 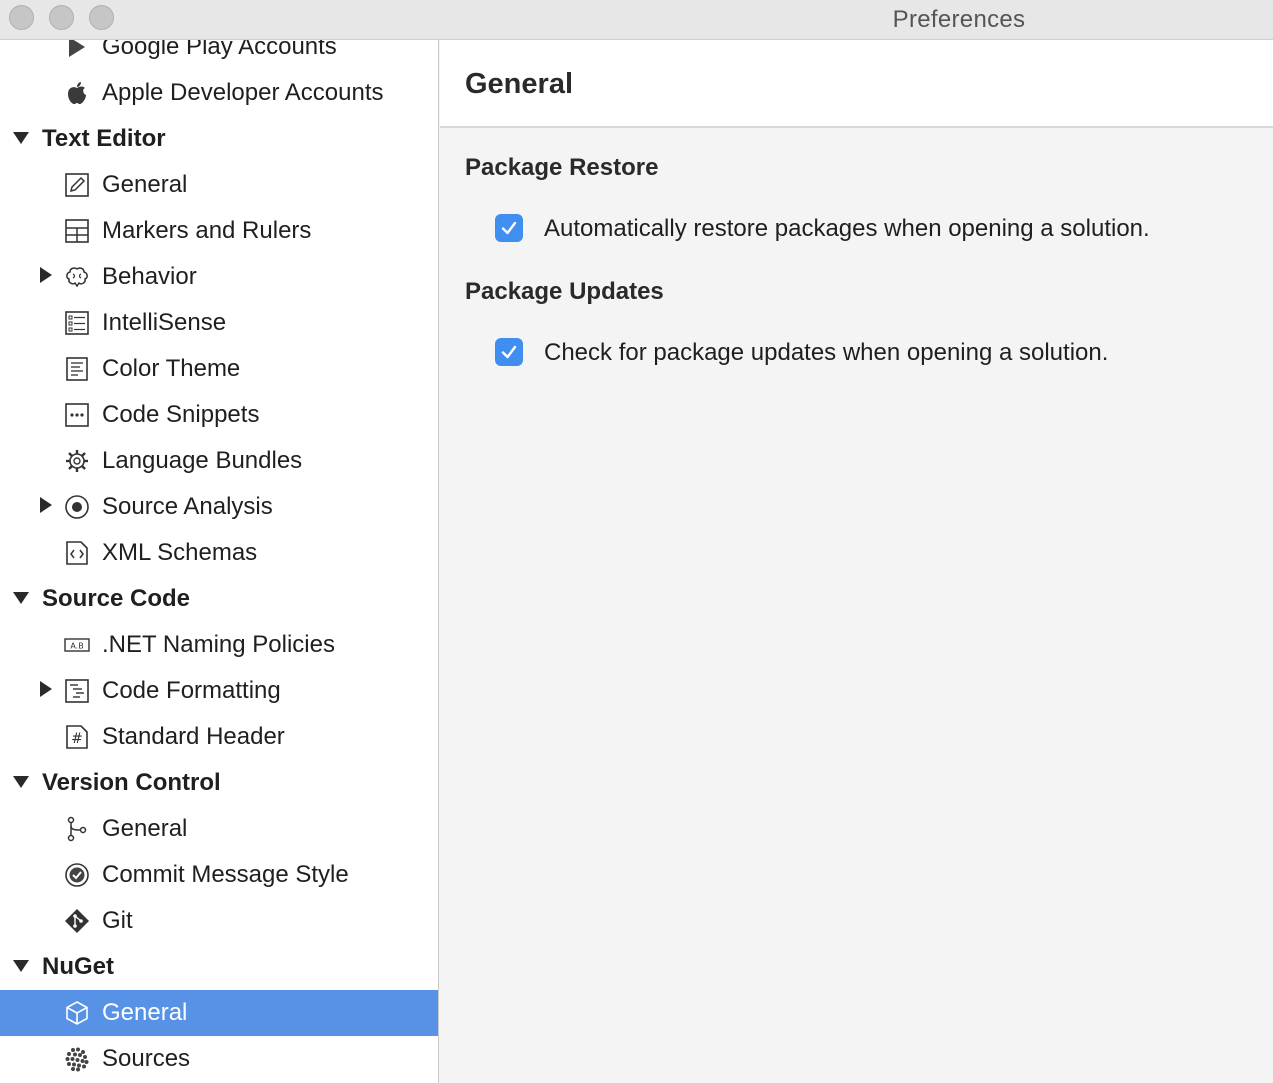 What do you see at coordinates (77, 369) in the screenshot?
I see `document-lines-icon` at bounding box center [77, 369].